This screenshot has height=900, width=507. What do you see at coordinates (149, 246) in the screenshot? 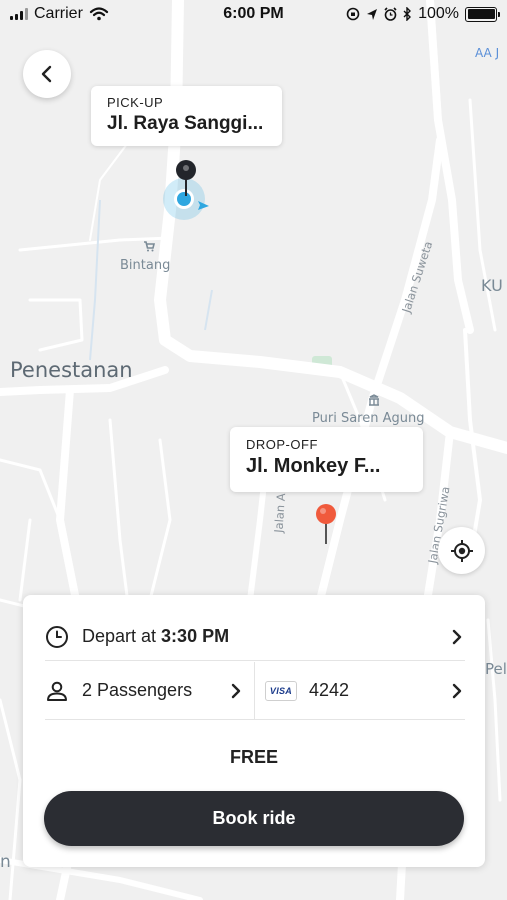
I see `shop-icon` at bounding box center [149, 246].